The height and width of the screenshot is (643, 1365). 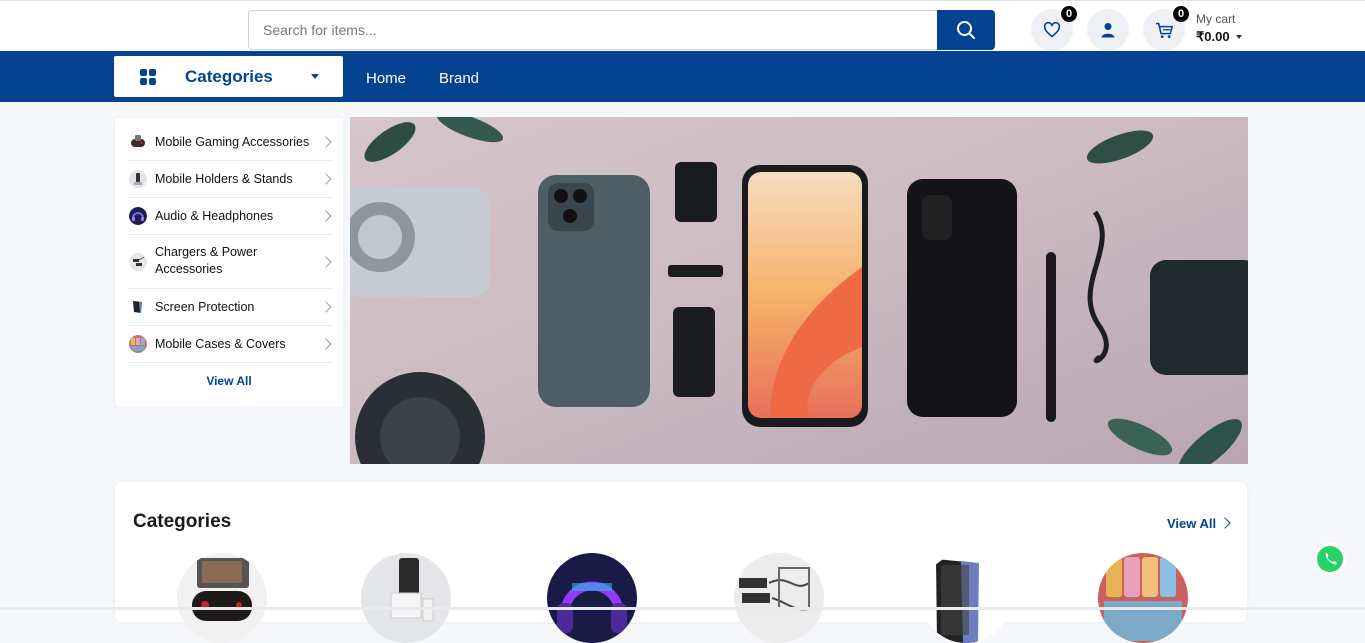 What do you see at coordinates (205, 307) in the screenshot?
I see `sidebar-item-label: Screen Protection` at bounding box center [205, 307].